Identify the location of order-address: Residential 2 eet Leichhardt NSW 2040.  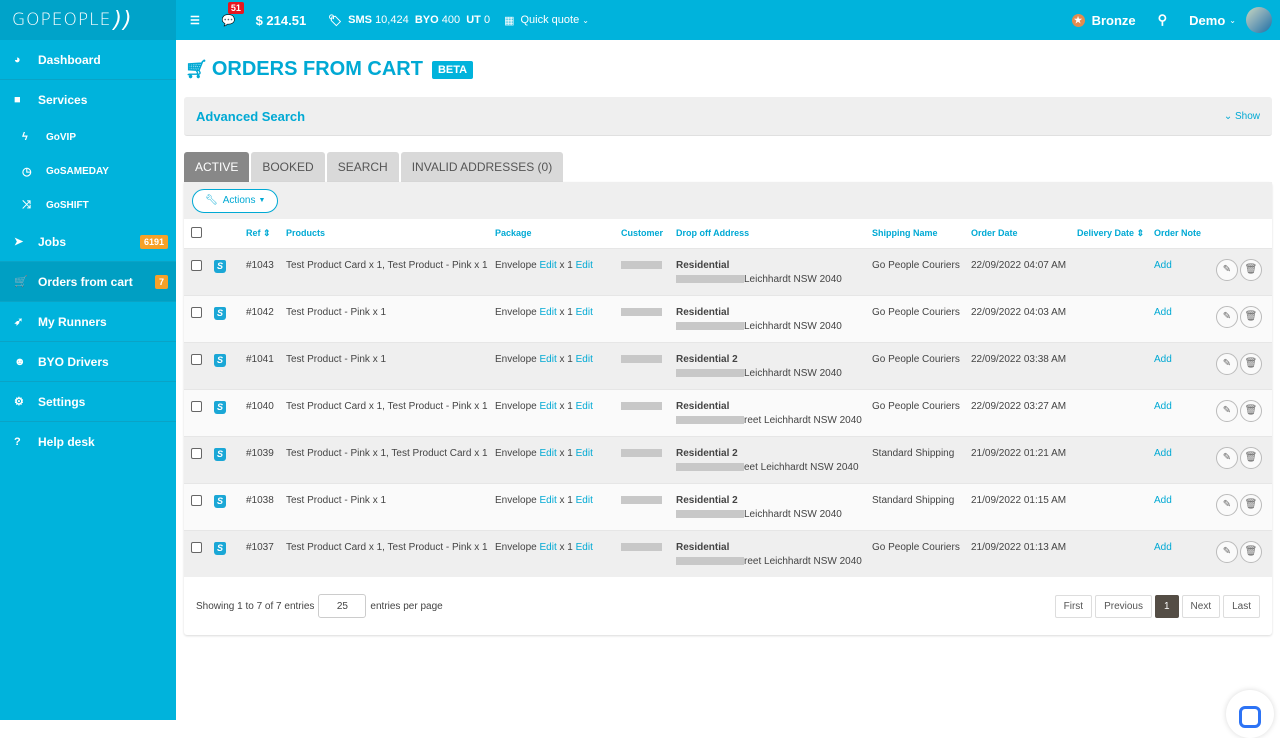
(774, 459).